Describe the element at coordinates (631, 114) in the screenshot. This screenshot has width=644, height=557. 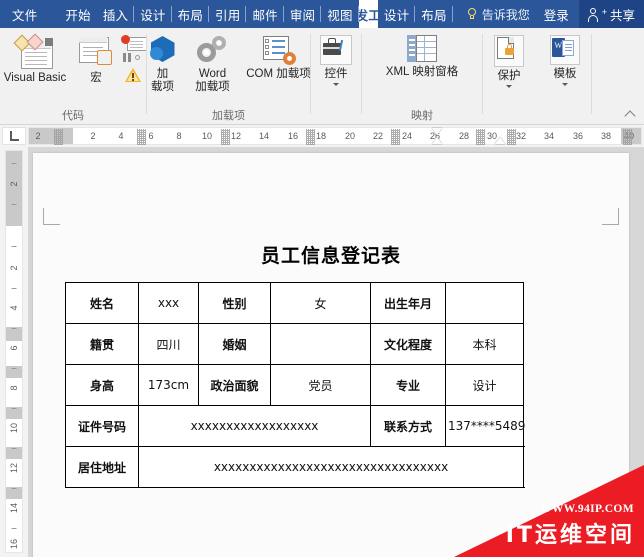
I see `collapse-ribbon-icon` at that location.